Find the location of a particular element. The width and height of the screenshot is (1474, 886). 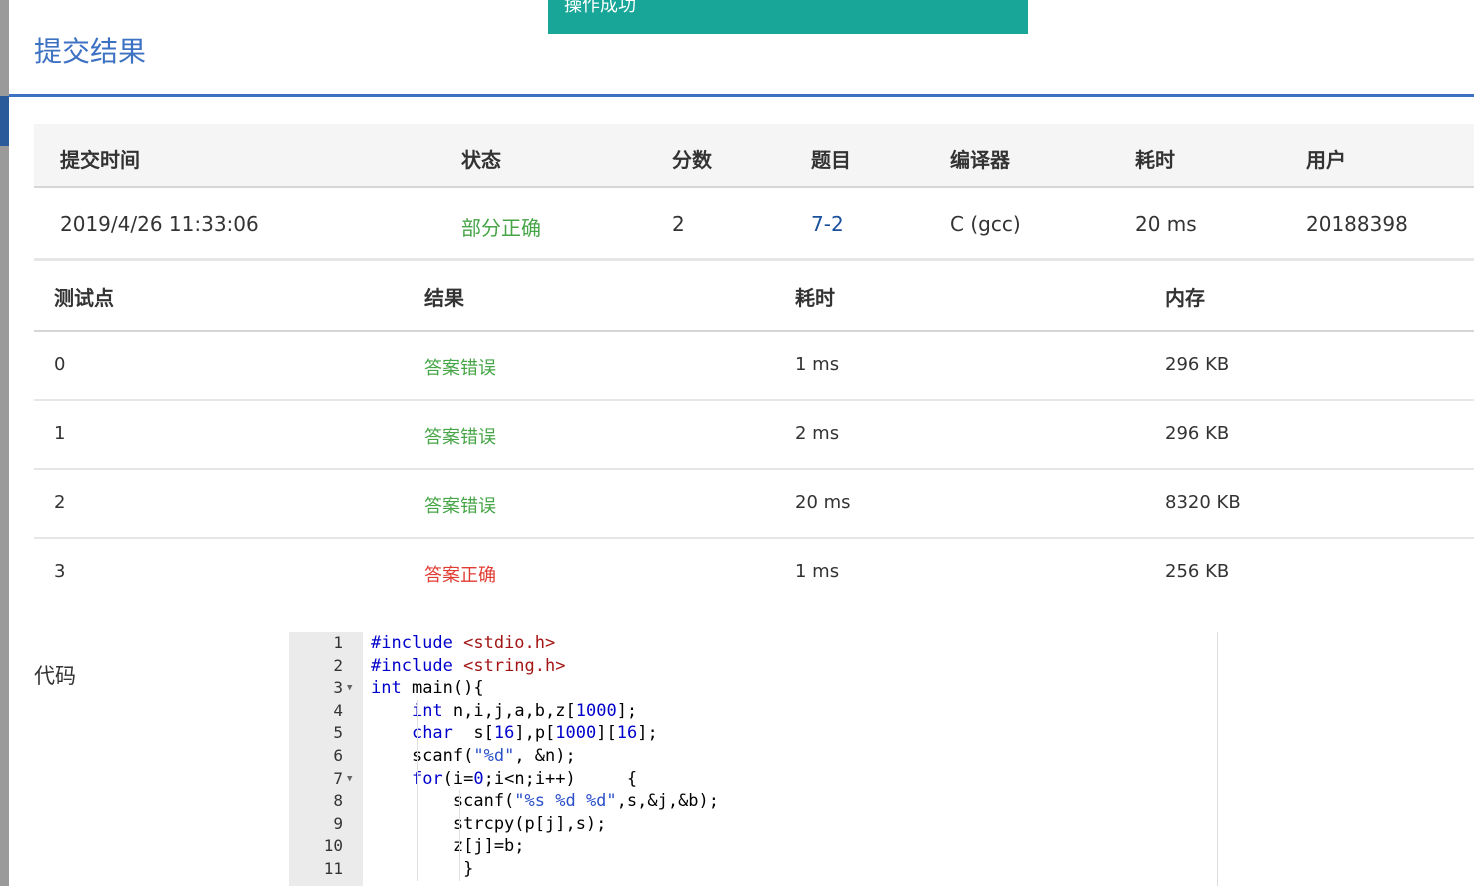

header-memory: 内存 is located at coordinates (1185, 298).